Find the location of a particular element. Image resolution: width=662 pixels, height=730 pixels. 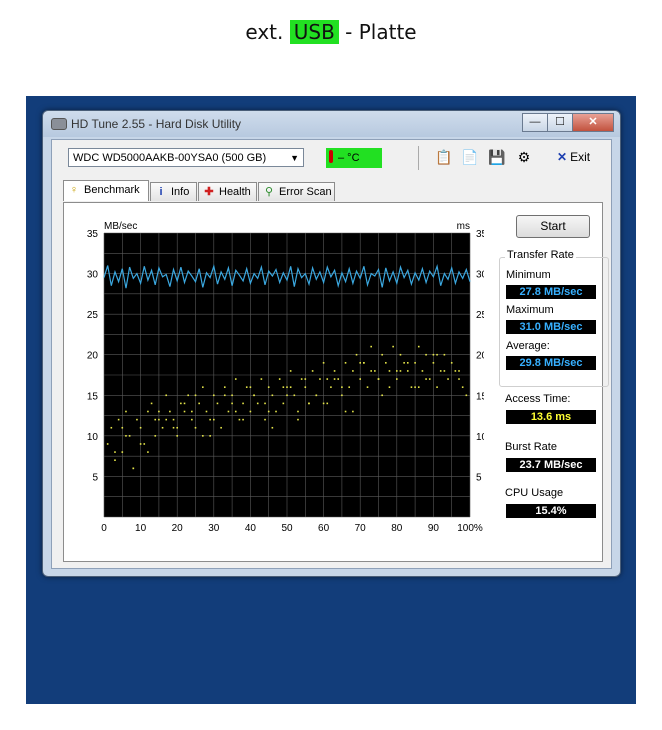

thermometer-icon is located at coordinates (331, 156).